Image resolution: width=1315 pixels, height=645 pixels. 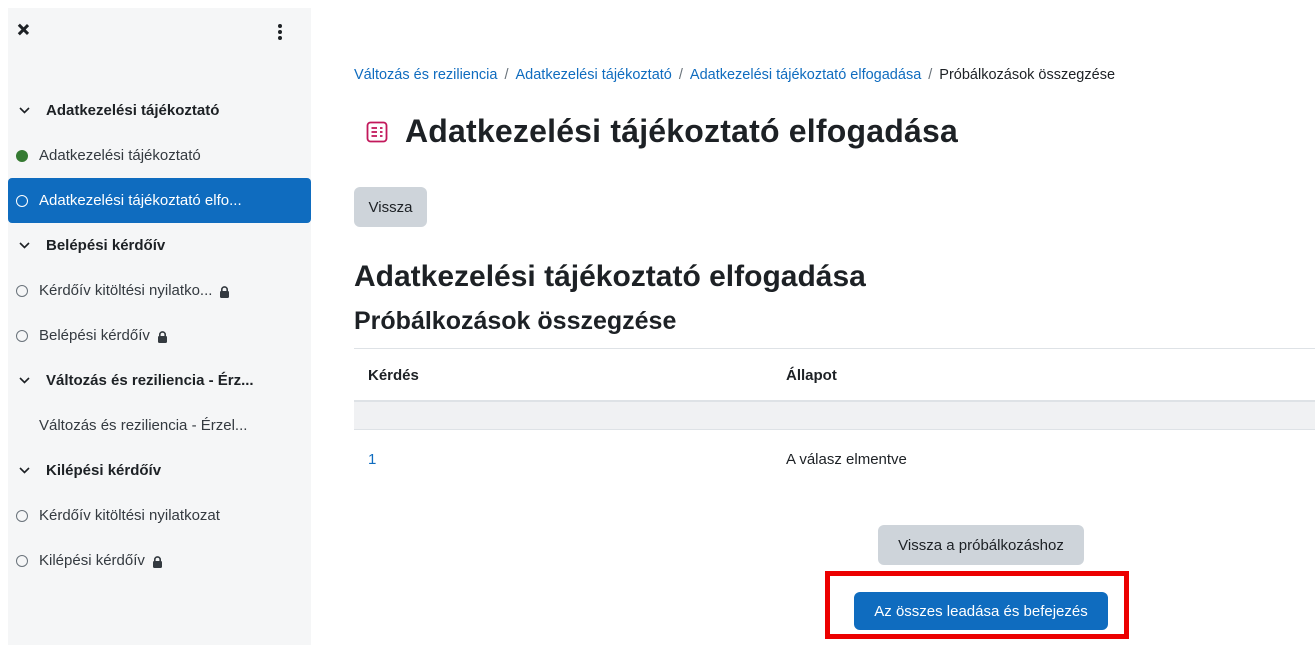 I want to click on return-to-attempt-button: Vissza a próbálkozáshoz, so click(x=981, y=545).